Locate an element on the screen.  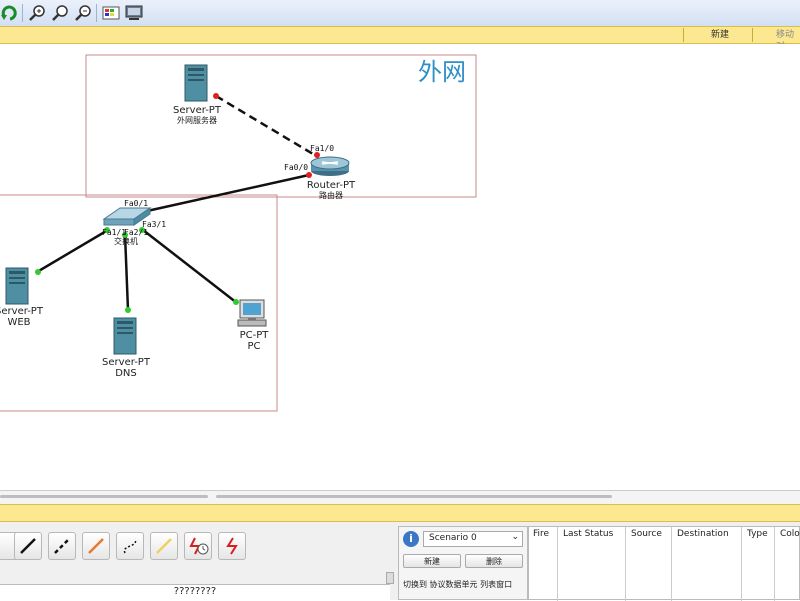
dns-server-model-label: Server-PT is located at coordinates (126, 362).